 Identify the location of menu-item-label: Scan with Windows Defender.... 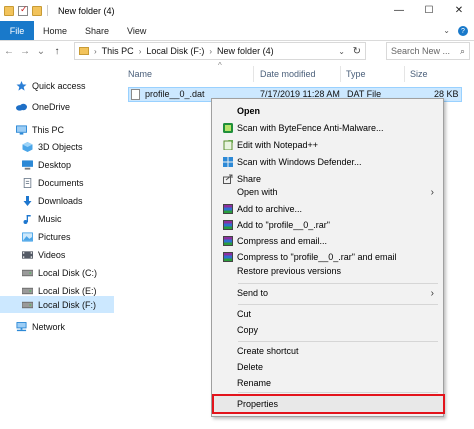
(299, 162).